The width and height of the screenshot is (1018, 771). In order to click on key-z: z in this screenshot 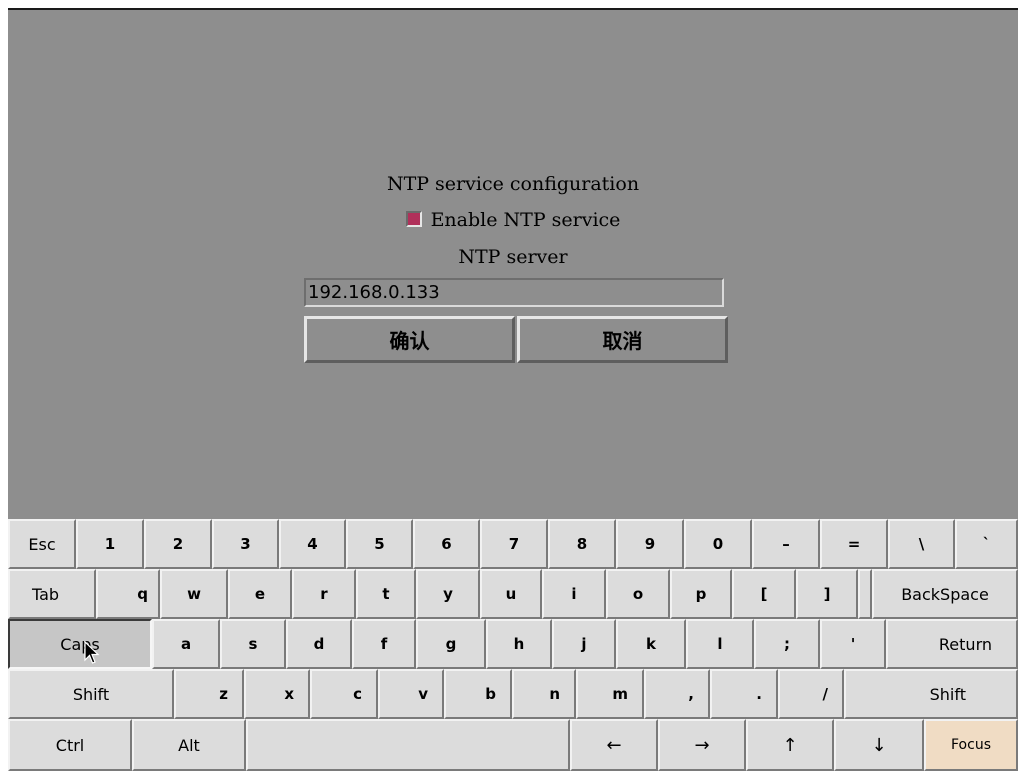, I will do `click(209, 694)`.